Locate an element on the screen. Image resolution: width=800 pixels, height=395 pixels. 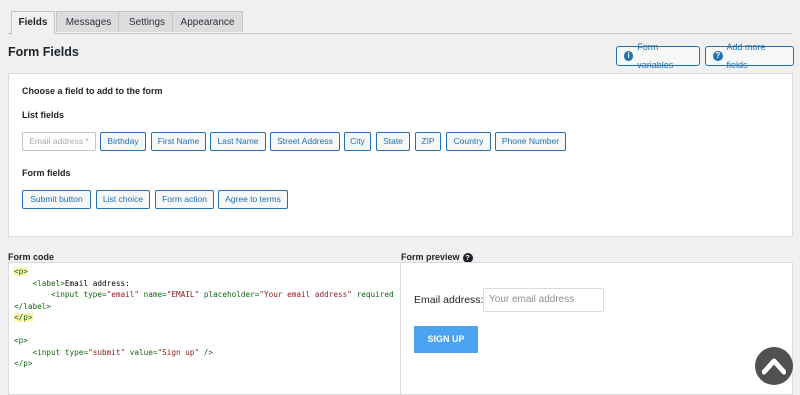
code-line: <label>Email address: is located at coordinates (204, 284).